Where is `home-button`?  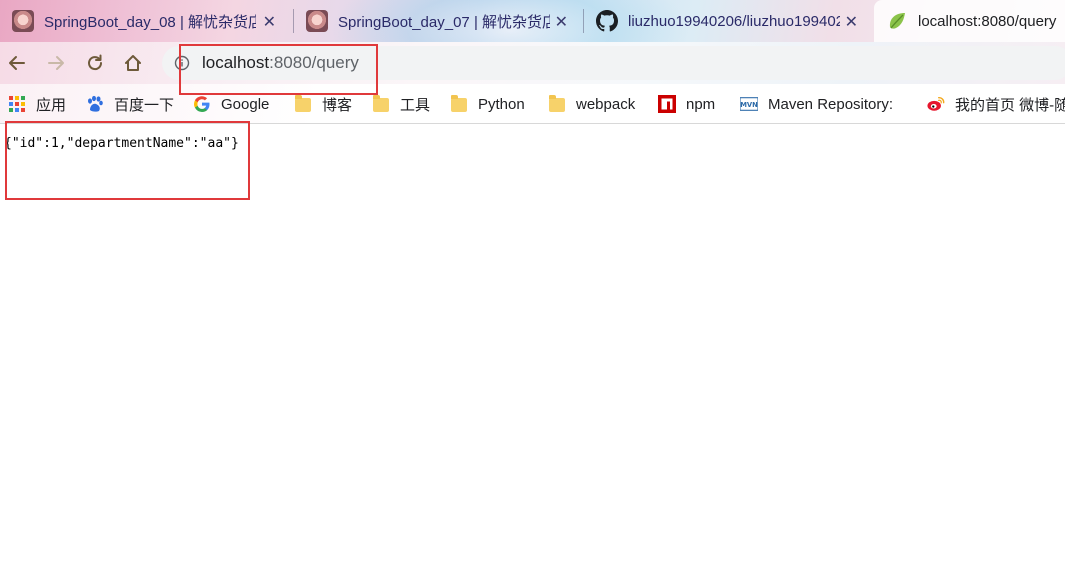
home-button is located at coordinates (133, 63).